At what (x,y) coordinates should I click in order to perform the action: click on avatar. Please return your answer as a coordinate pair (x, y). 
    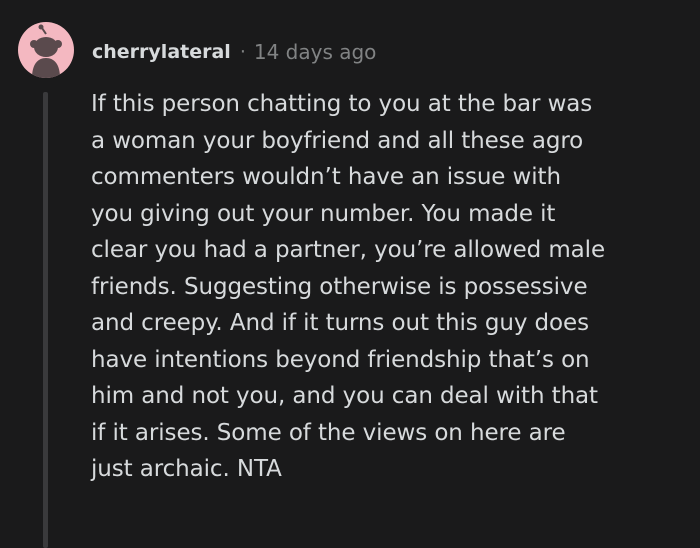
    Looking at the image, I should click on (46, 50).